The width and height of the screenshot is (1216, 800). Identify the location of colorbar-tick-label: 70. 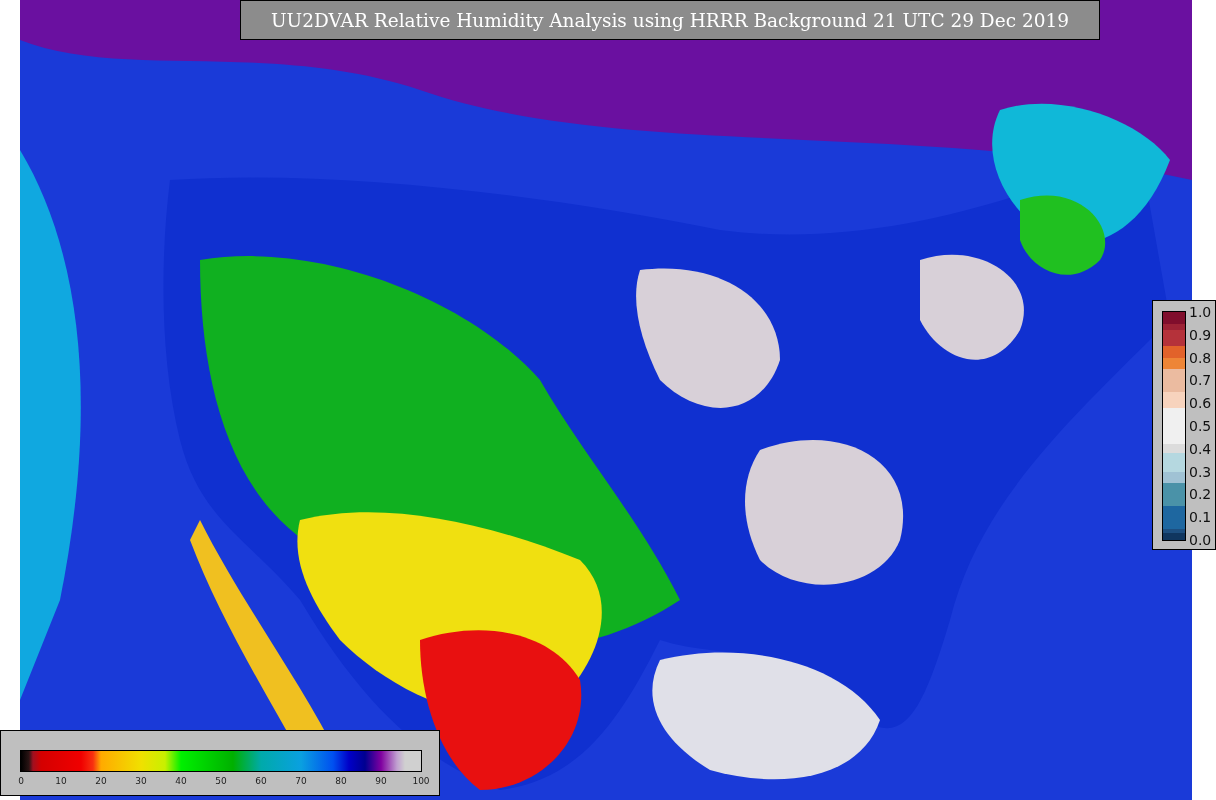
(301, 781).